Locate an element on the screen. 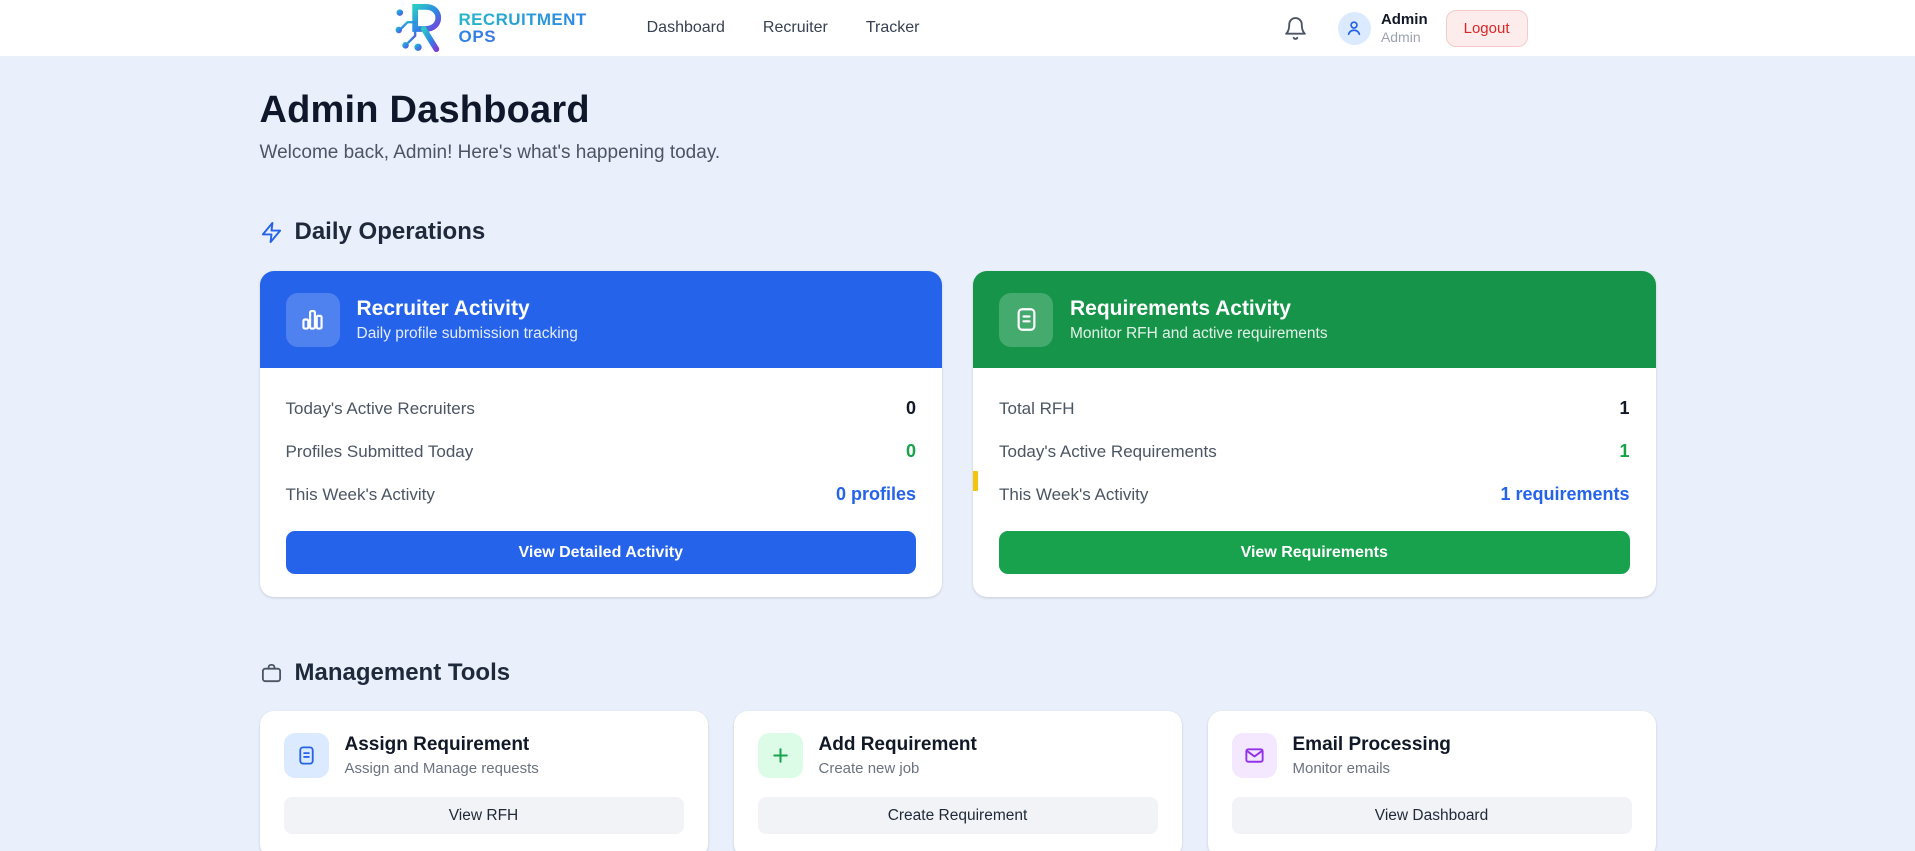 This screenshot has height=851, width=1915. stat-row: Total RFH 1 is located at coordinates (1314, 408).